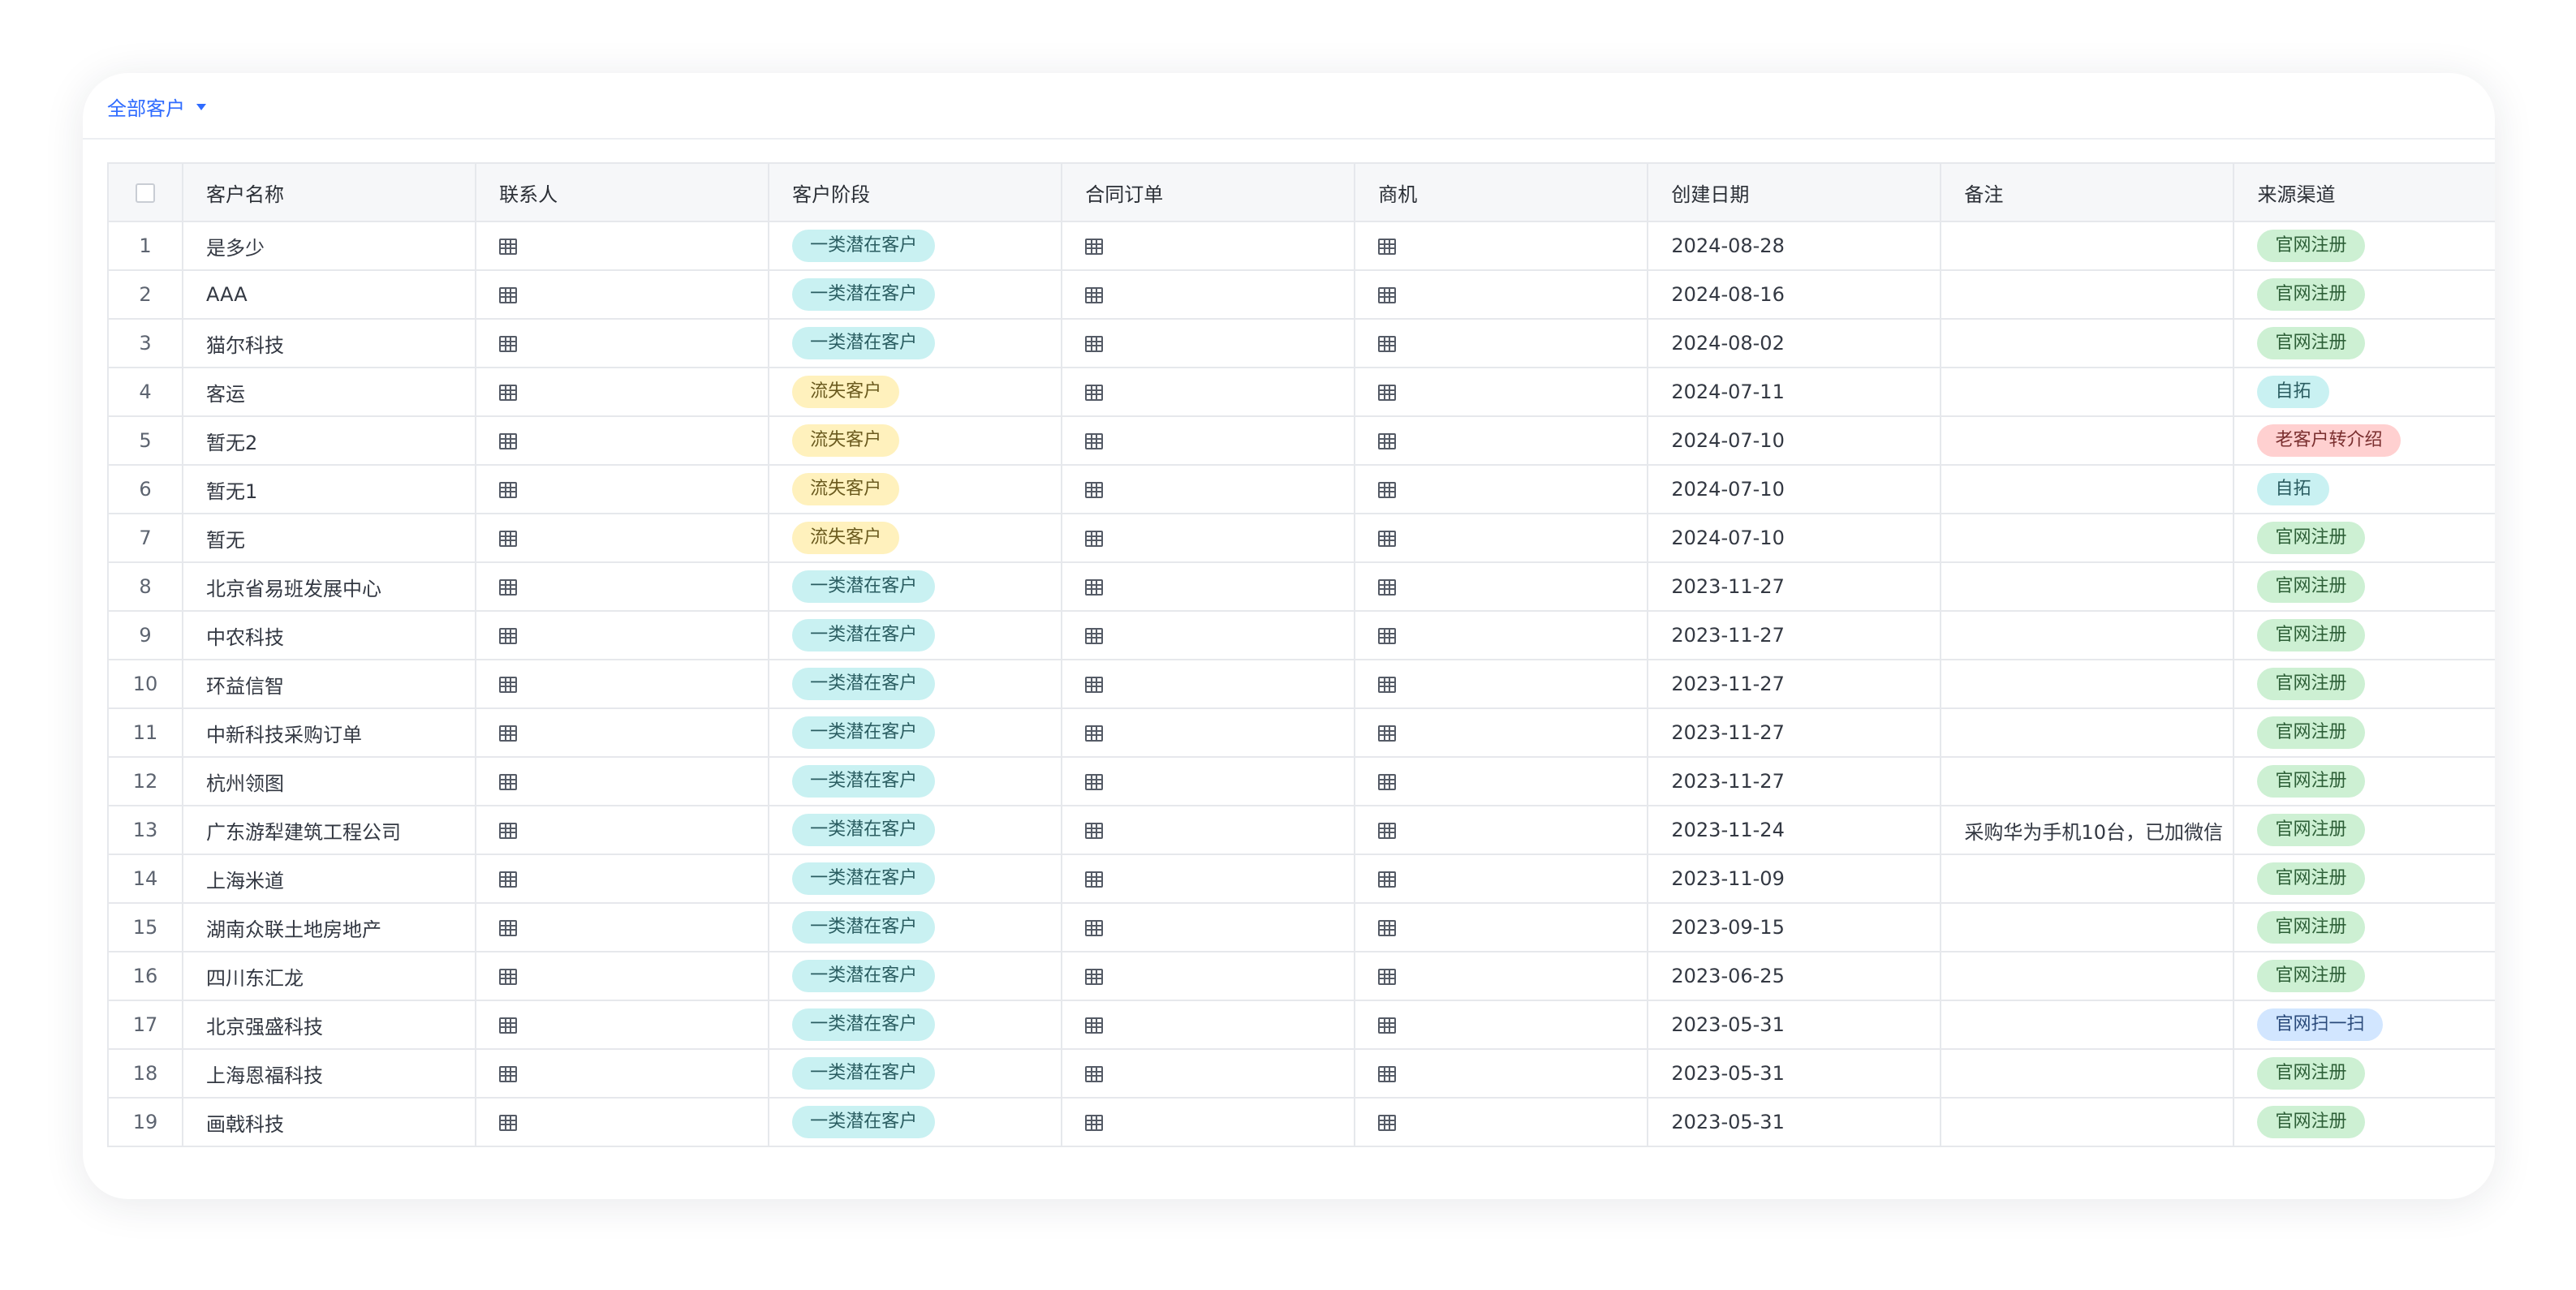 The height and width of the screenshot is (1290, 2576). Describe the element at coordinates (330, 976) in the screenshot. I see `customer-name: 四川东汇龙` at that location.